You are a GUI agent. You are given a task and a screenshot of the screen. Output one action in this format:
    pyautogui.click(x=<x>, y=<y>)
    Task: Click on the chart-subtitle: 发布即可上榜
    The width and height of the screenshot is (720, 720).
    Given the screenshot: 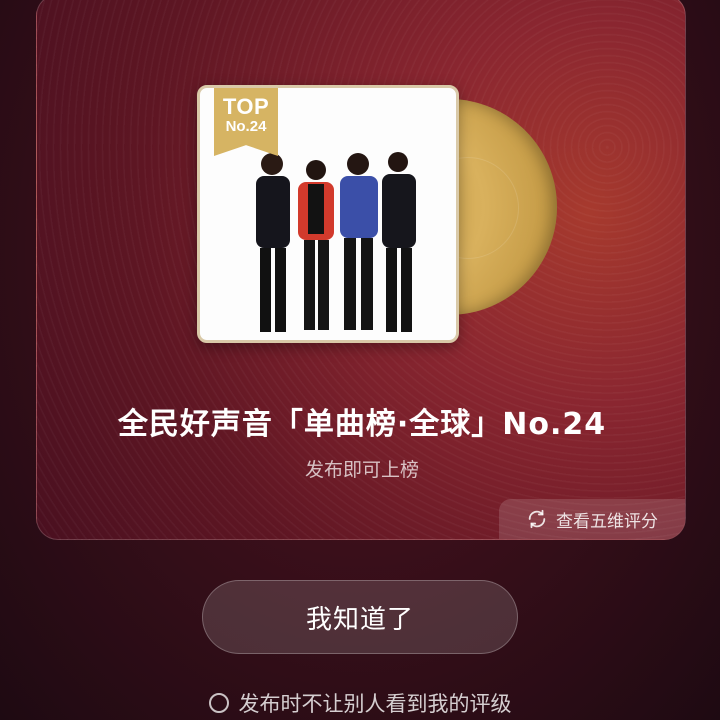 What is the action you would take?
    pyautogui.click(x=361, y=470)
    